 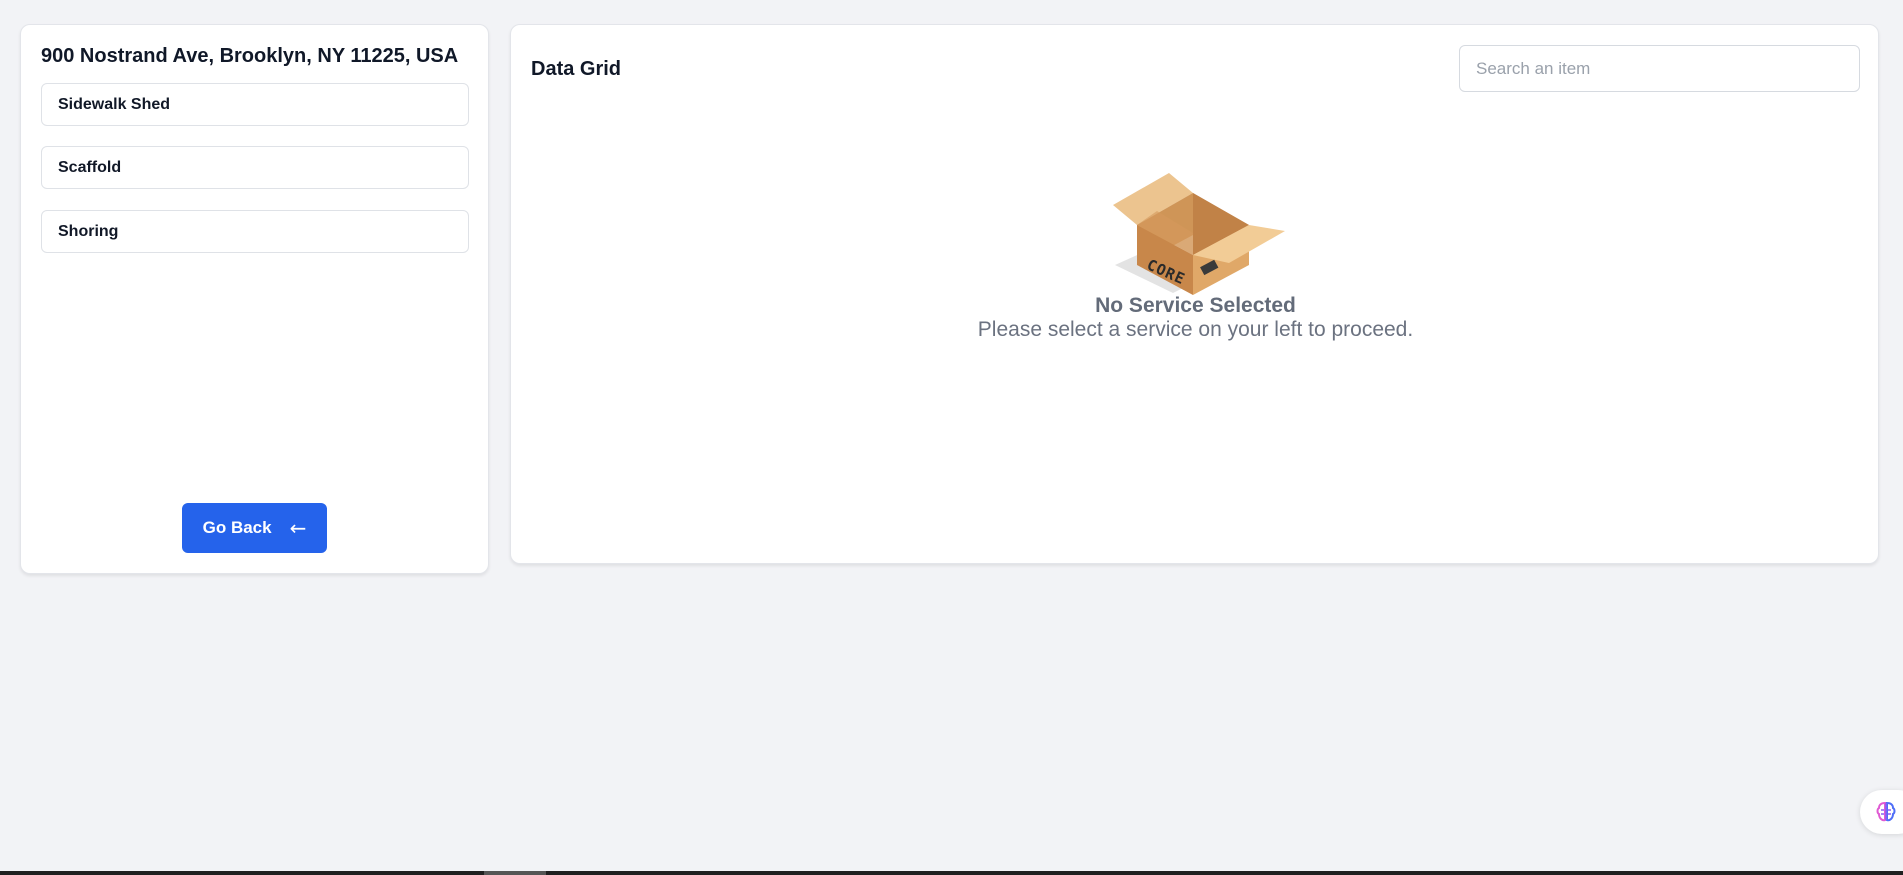 I want to click on ai-assistant-button, so click(x=1881, y=812).